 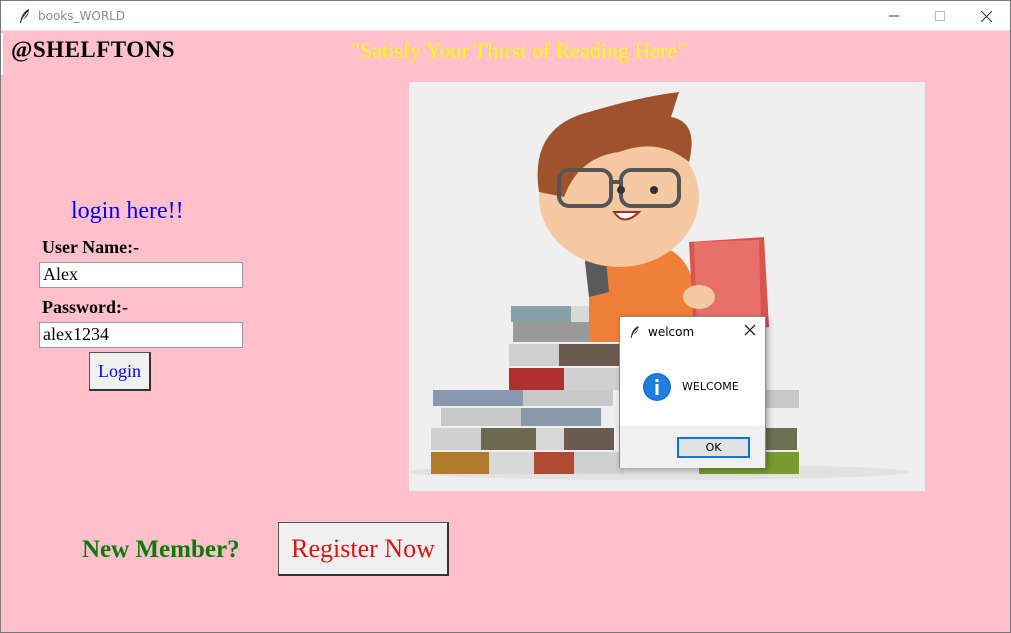 I want to click on close-button, so click(x=986, y=16).